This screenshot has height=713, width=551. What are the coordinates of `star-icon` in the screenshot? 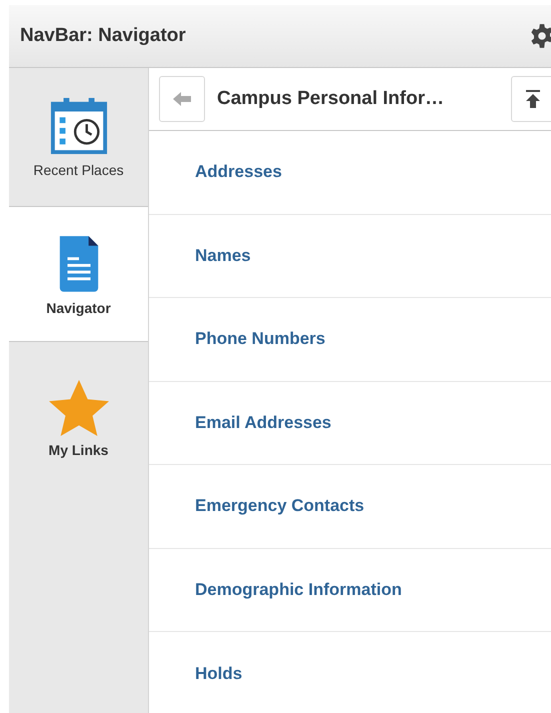 It's located at (79, 407).